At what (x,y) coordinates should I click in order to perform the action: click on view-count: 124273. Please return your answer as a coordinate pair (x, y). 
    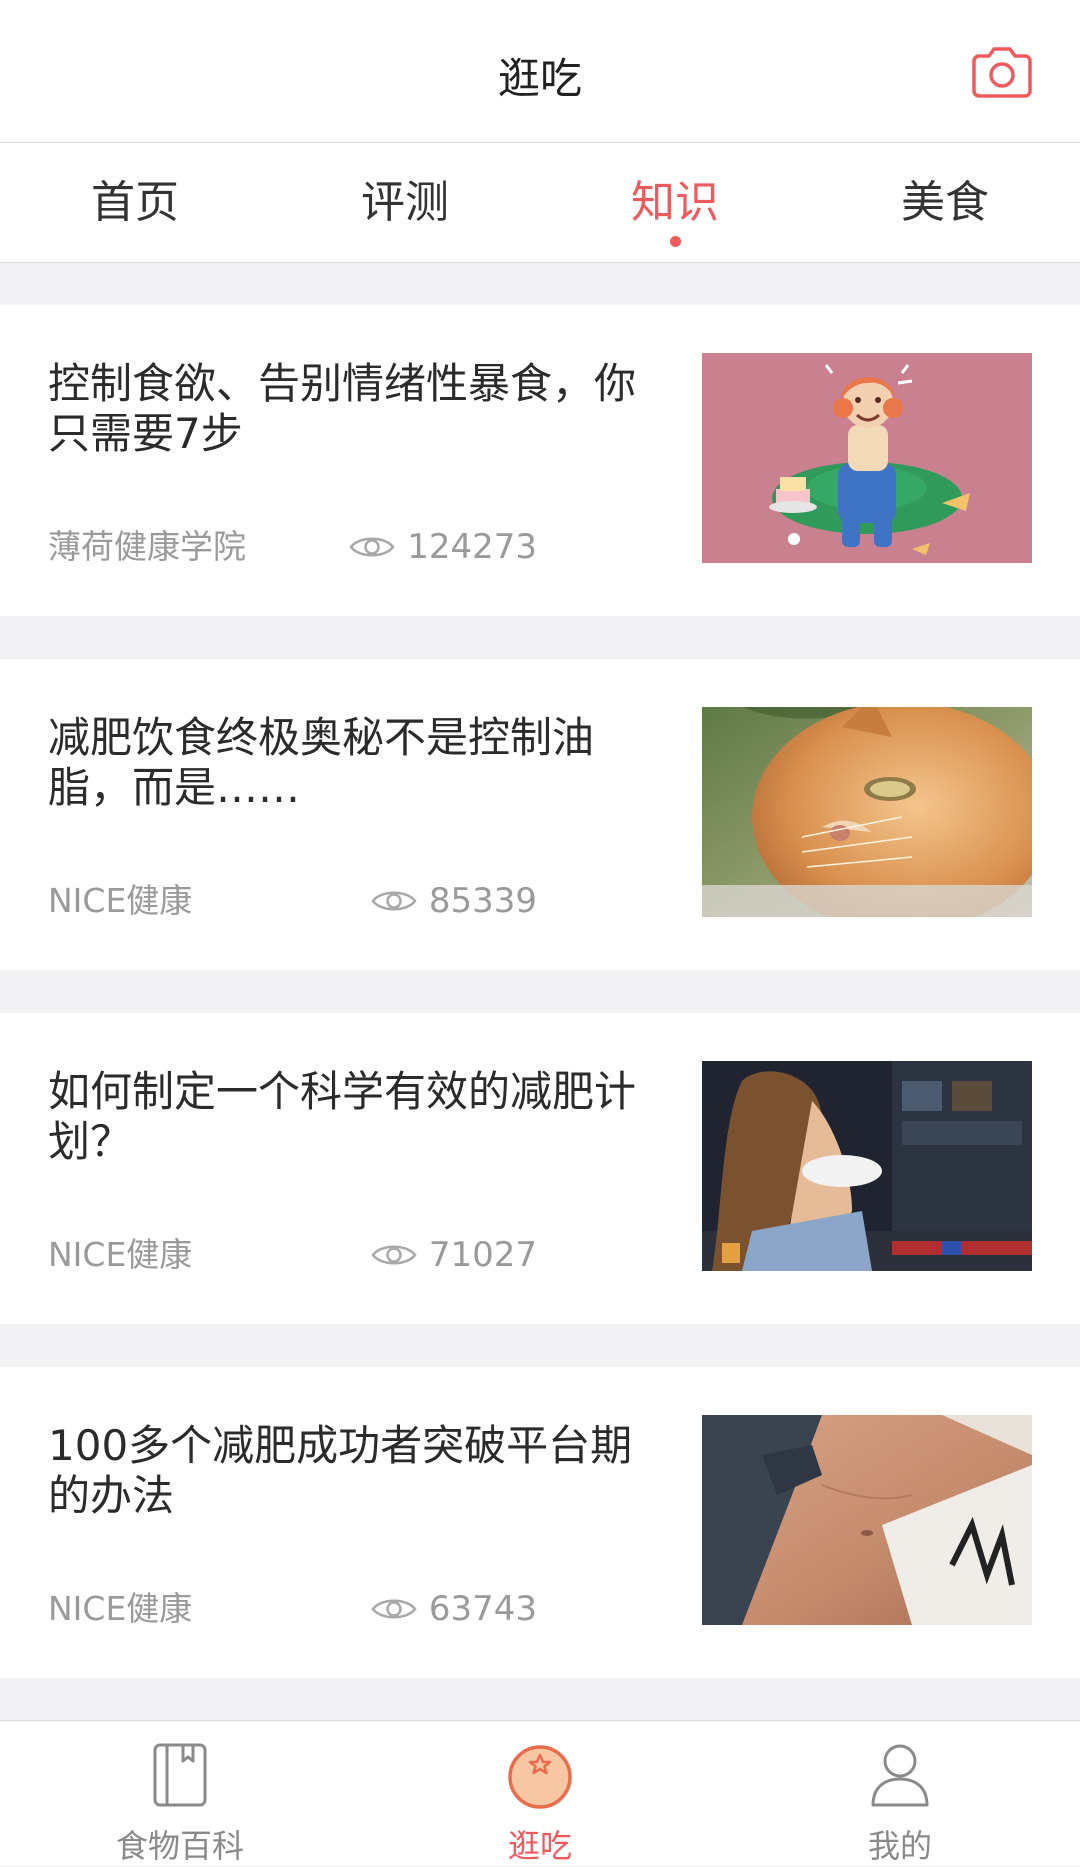
    Looking at the image, I should click on (443, 547).